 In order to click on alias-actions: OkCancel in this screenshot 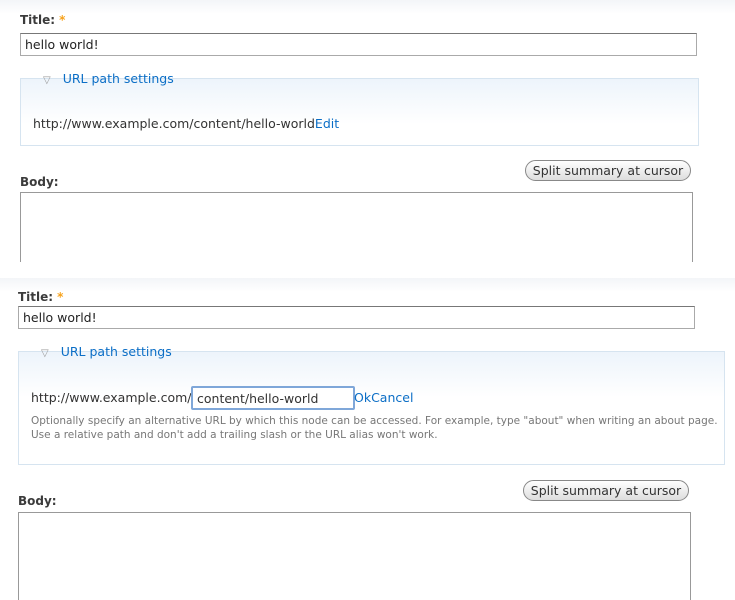, I will do `click(383, 397)`.